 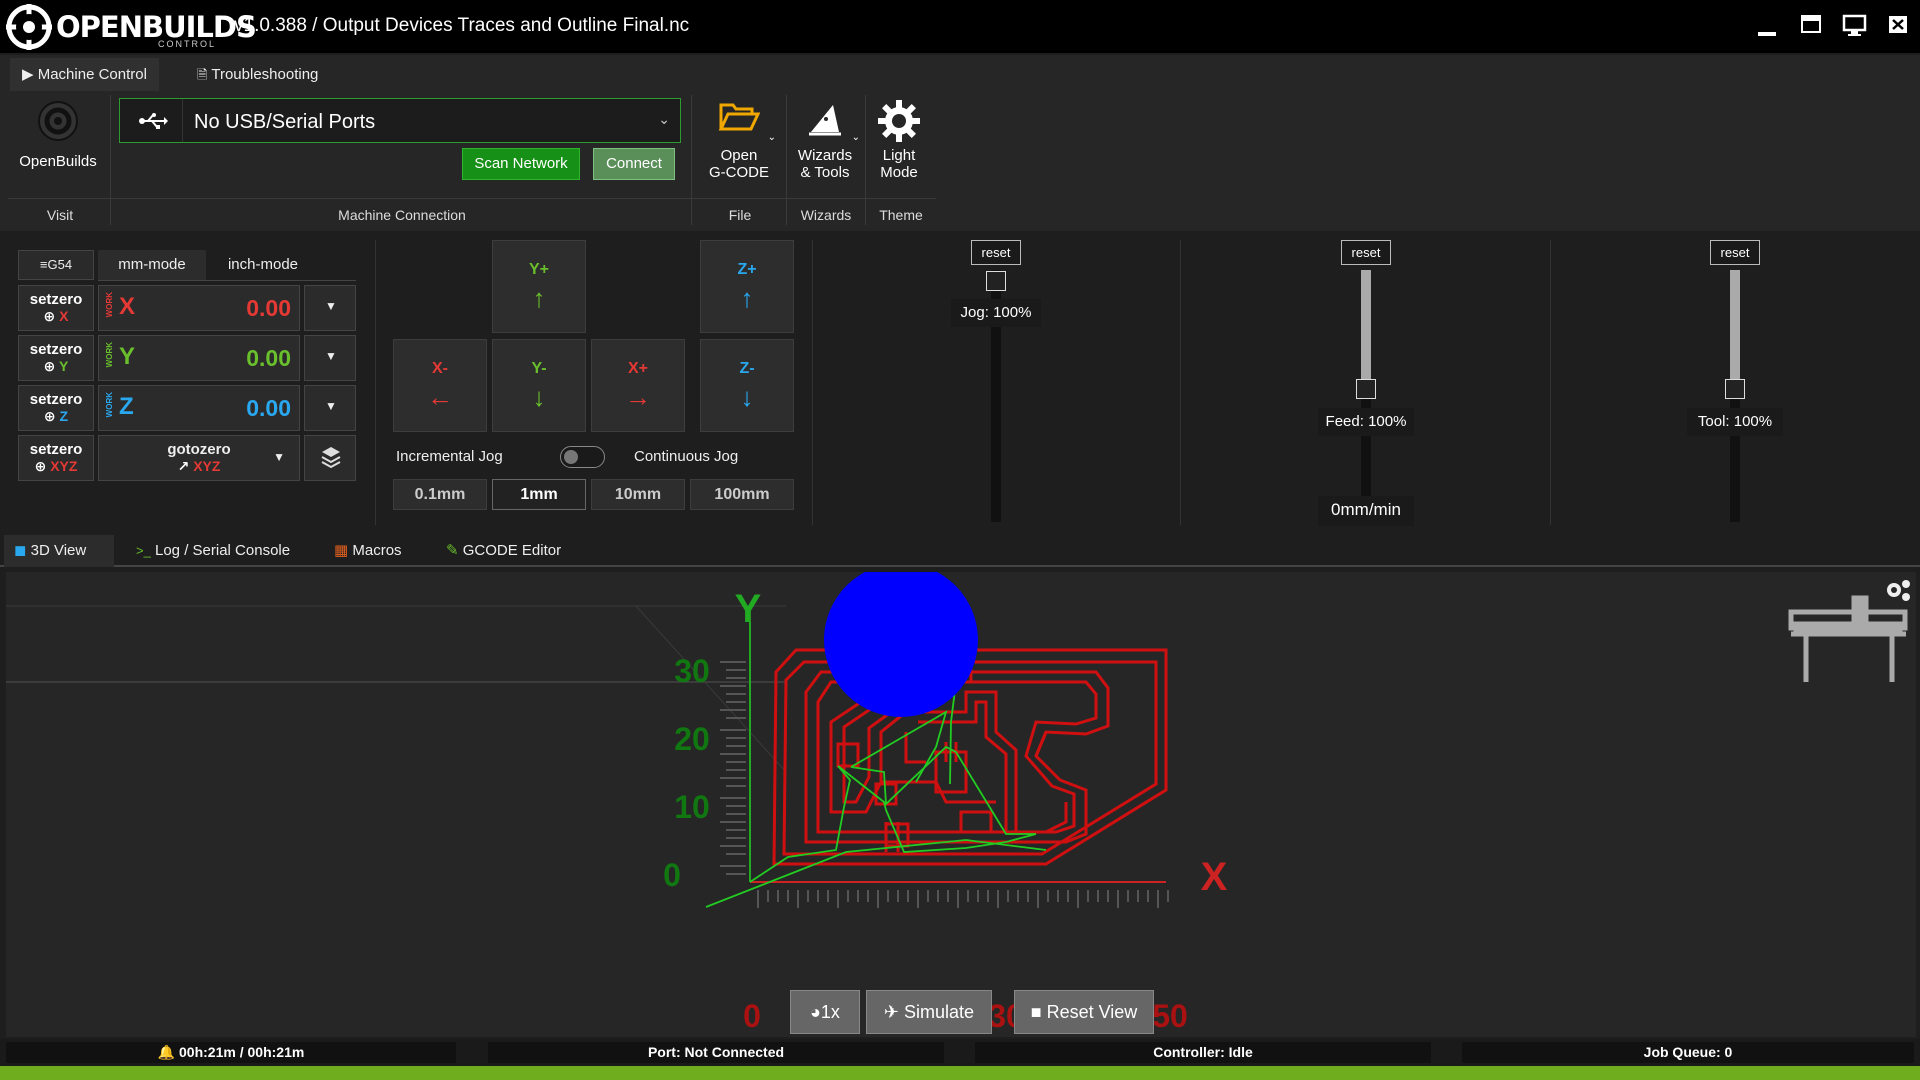 I want to click on tab-3d-view: ◼ 3D View, so click(x=59, y=551).